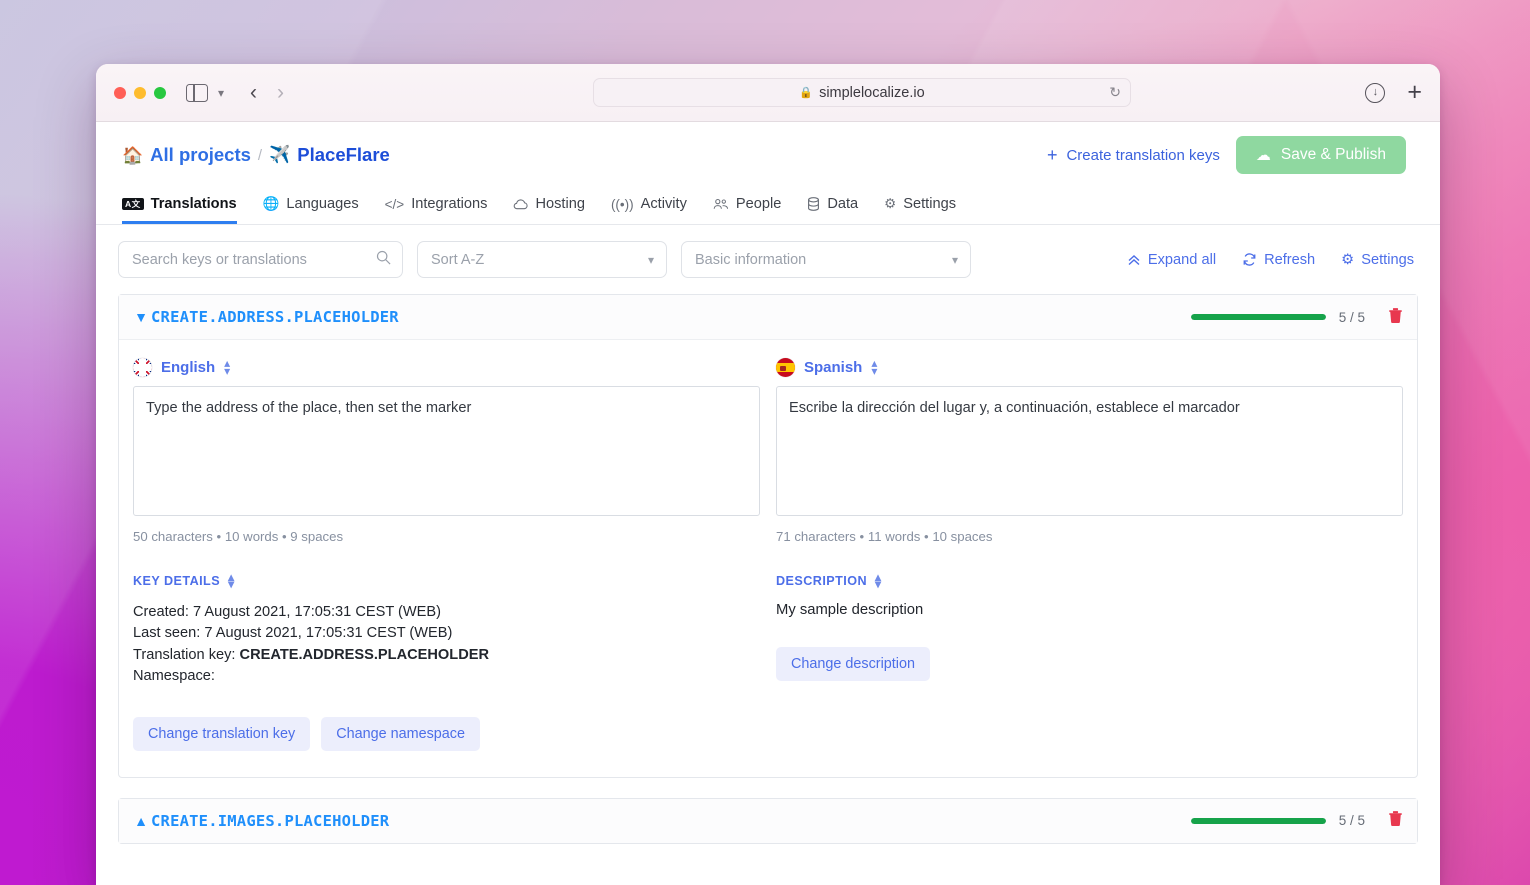 Image resolution: width=1530 pixels, height=885 pixels. I want to click on breadcrumb-project: ✈️ PlaceFlare, so click(329, 155).